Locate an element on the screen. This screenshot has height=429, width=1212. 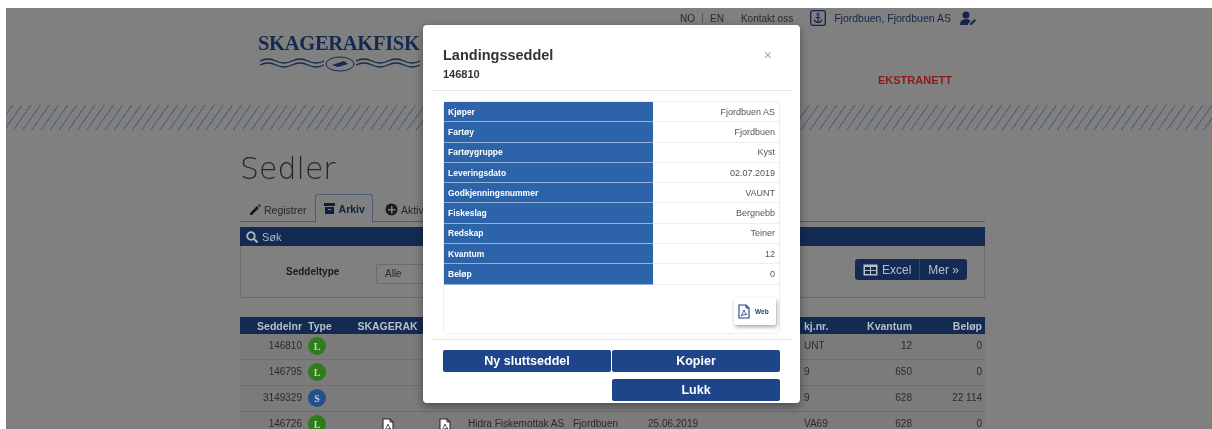
logo-wordmark: SKAGERAKFISK is located at coordinates (339, 43).